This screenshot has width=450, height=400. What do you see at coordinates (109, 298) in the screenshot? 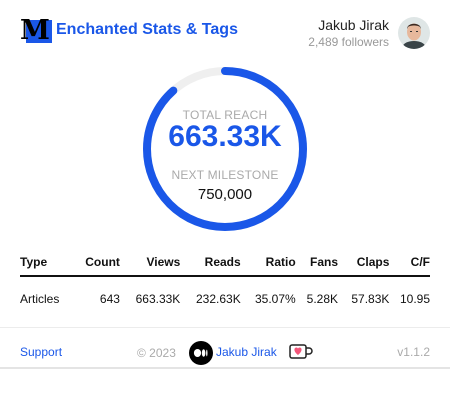
I see `cell-count: 643` at bounding box center [109, 298].